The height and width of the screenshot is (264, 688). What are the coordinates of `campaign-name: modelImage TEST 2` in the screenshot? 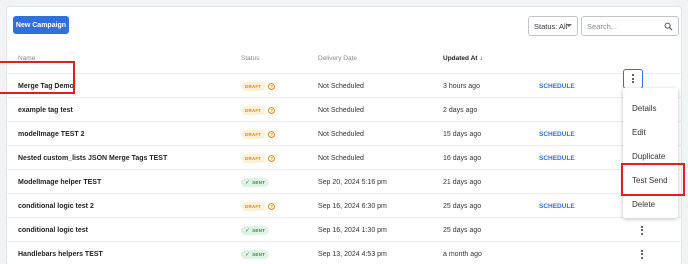 It's located at (51, 134).